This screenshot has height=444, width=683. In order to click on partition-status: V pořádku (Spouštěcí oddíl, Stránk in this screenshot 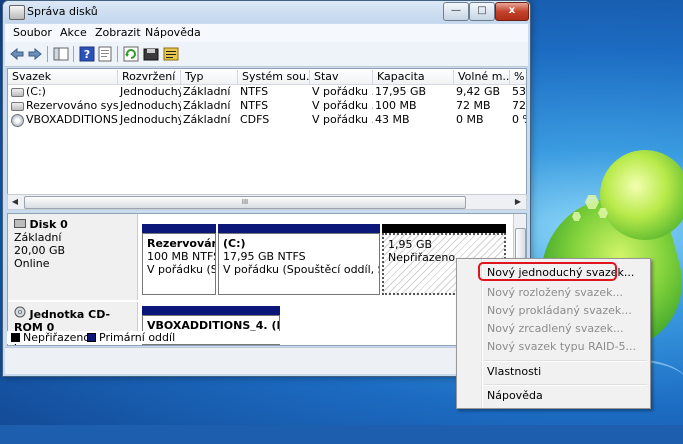, I will do `click(301, 269)`.